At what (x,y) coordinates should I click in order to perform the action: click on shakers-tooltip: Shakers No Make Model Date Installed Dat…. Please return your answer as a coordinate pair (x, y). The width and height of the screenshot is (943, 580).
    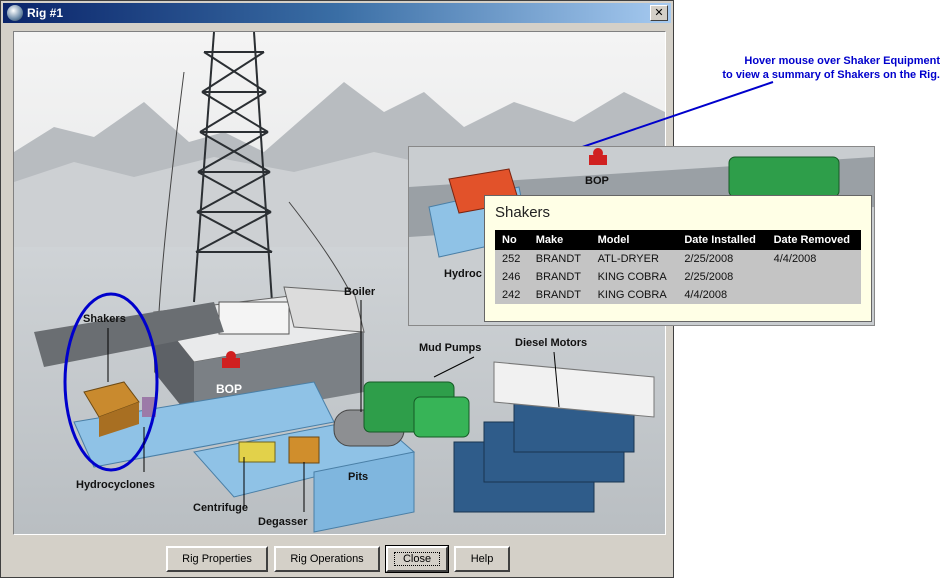
    Looking at the image, I should click on (678, 258).